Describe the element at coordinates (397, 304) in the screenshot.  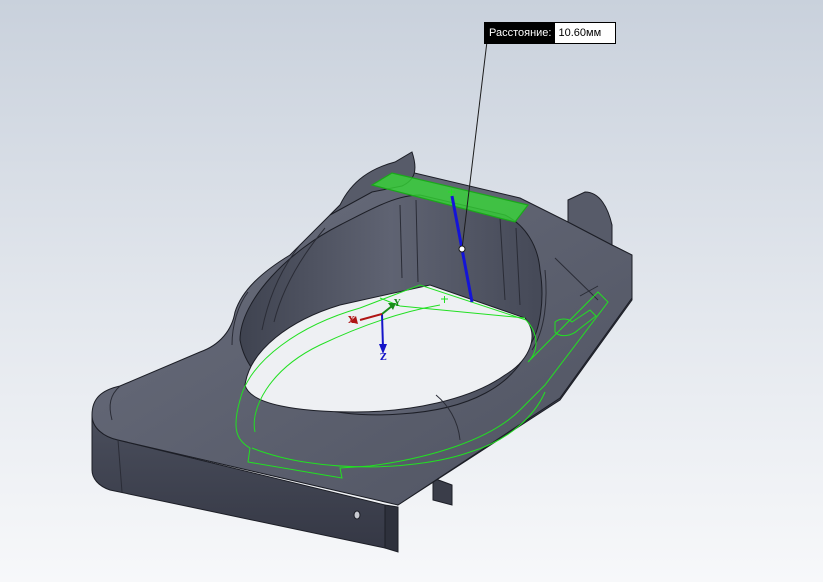
I see `triad-label-y: Y` at that location.